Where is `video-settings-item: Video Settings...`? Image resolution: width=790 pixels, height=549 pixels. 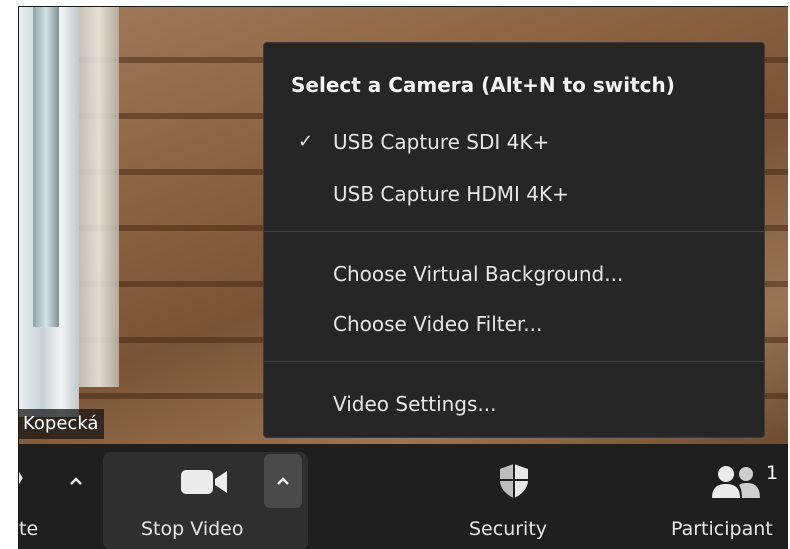 video-settings-item: Video Settings... is located at coordinates (514, 404).